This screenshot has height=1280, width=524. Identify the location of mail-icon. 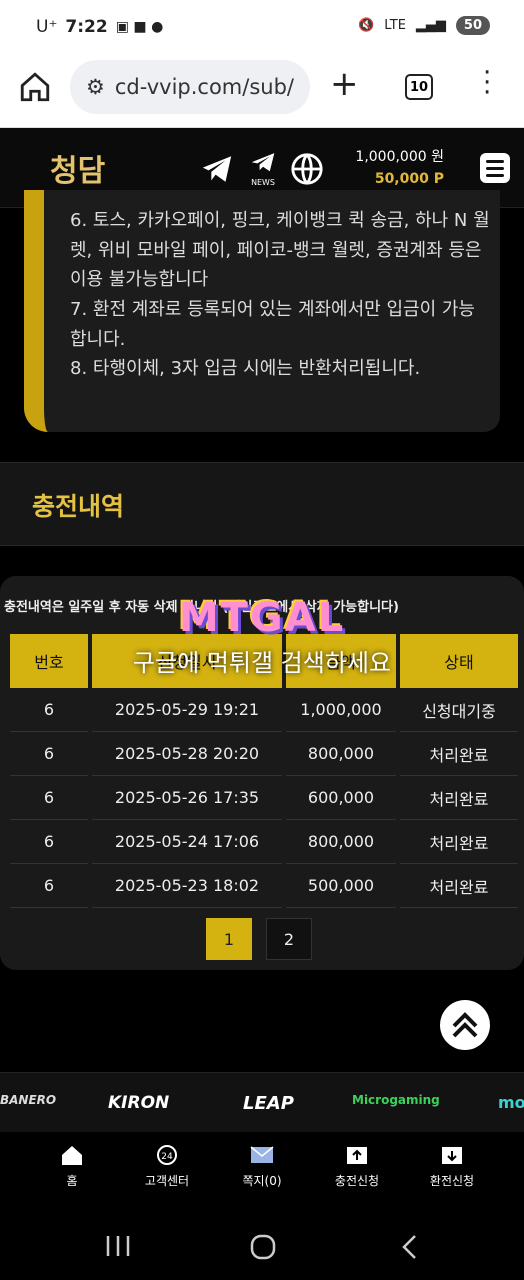
(262, 1154).